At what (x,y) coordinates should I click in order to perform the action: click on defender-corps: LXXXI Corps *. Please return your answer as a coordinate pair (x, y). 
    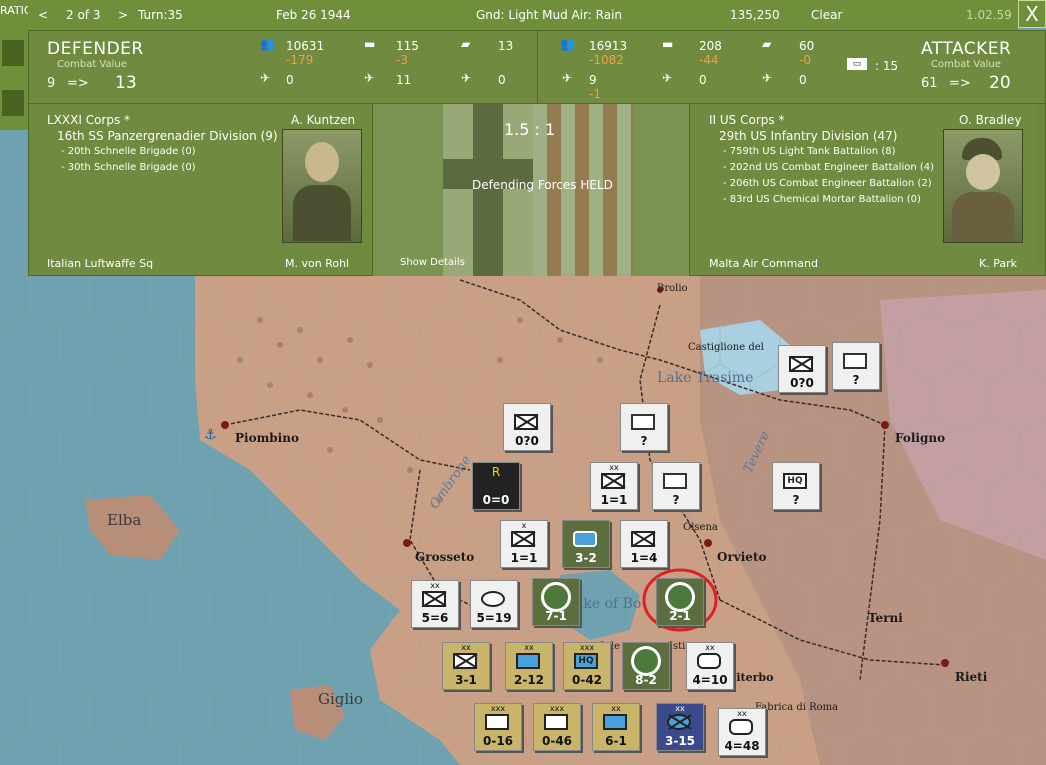
    Looking at the image, I should click on (88, 120).